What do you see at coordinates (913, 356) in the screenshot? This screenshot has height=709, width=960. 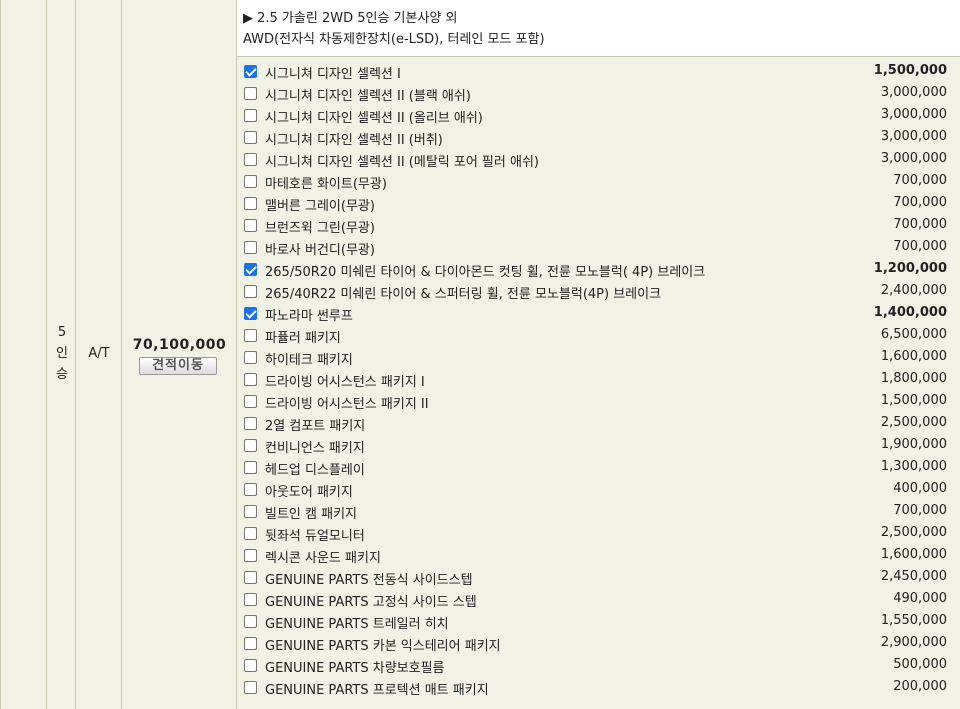 I see `option-price: 1,600,000` at bounding box center [913, 356].